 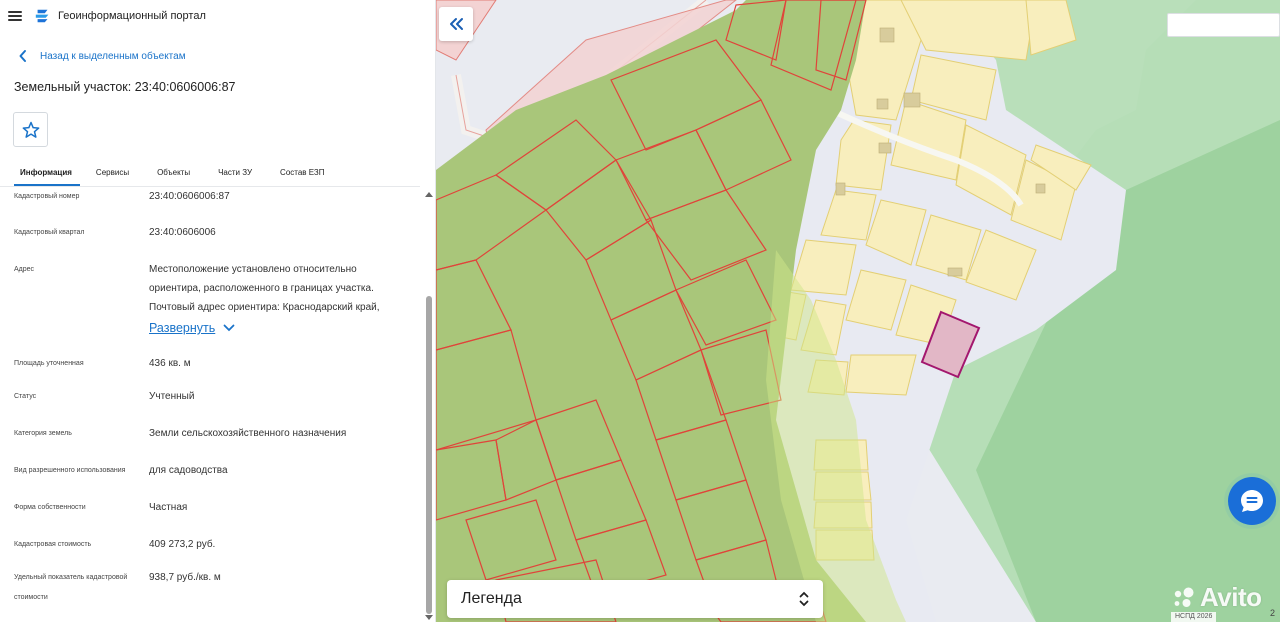 What do you see at coordinates (70, 470) in the screenshot?
I see `attr-label: Вид разрешенного использования` at bounding box center [70, 470].